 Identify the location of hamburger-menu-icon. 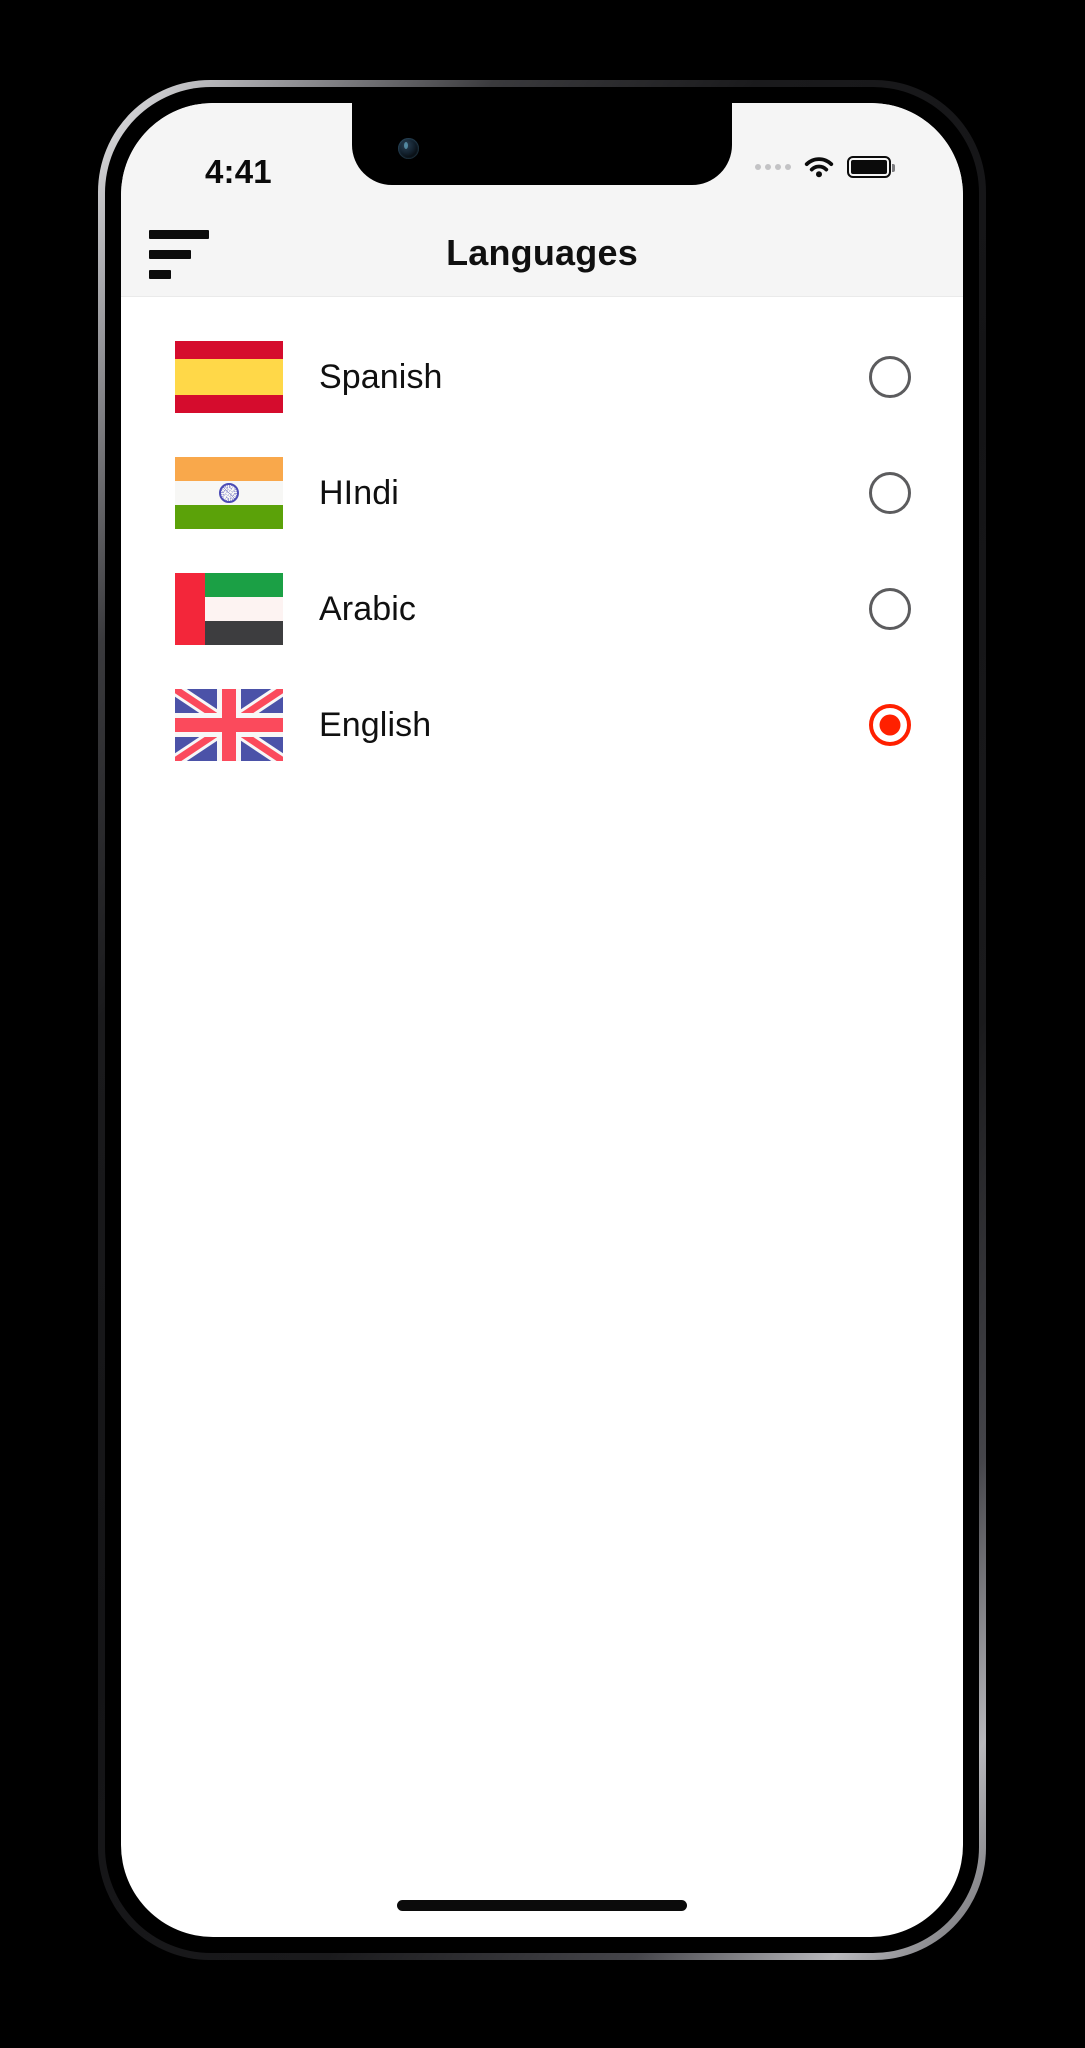
(181, 254).